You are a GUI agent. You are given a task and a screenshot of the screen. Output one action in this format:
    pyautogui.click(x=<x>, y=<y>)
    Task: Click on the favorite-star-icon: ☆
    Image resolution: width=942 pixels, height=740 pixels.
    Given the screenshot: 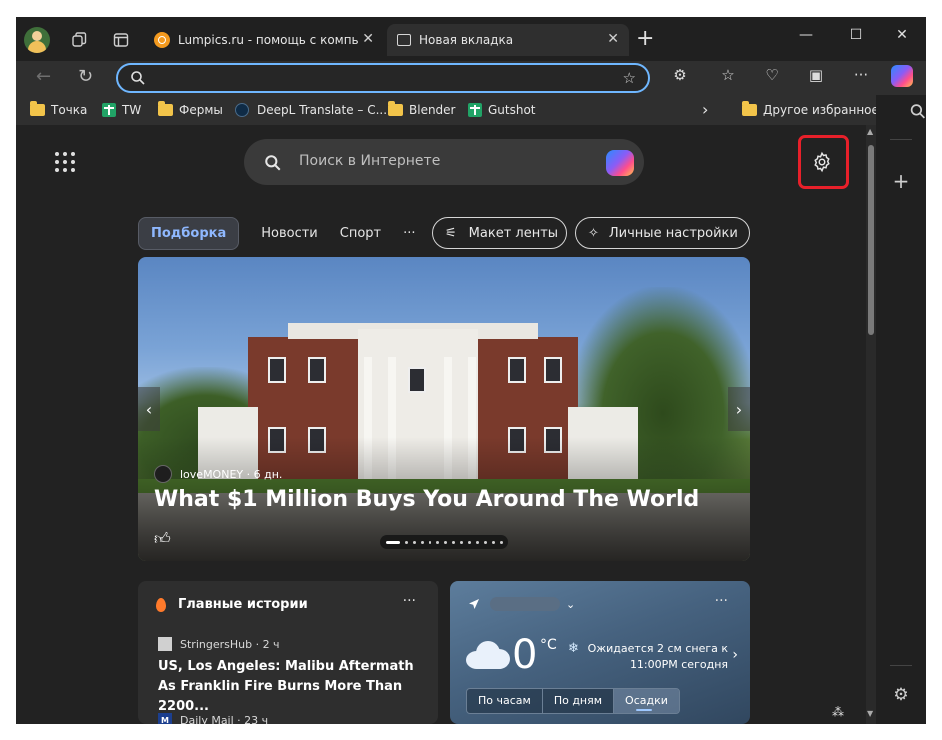 What is the action you would take?
    pyautogui.click(x=629, y=78)
    